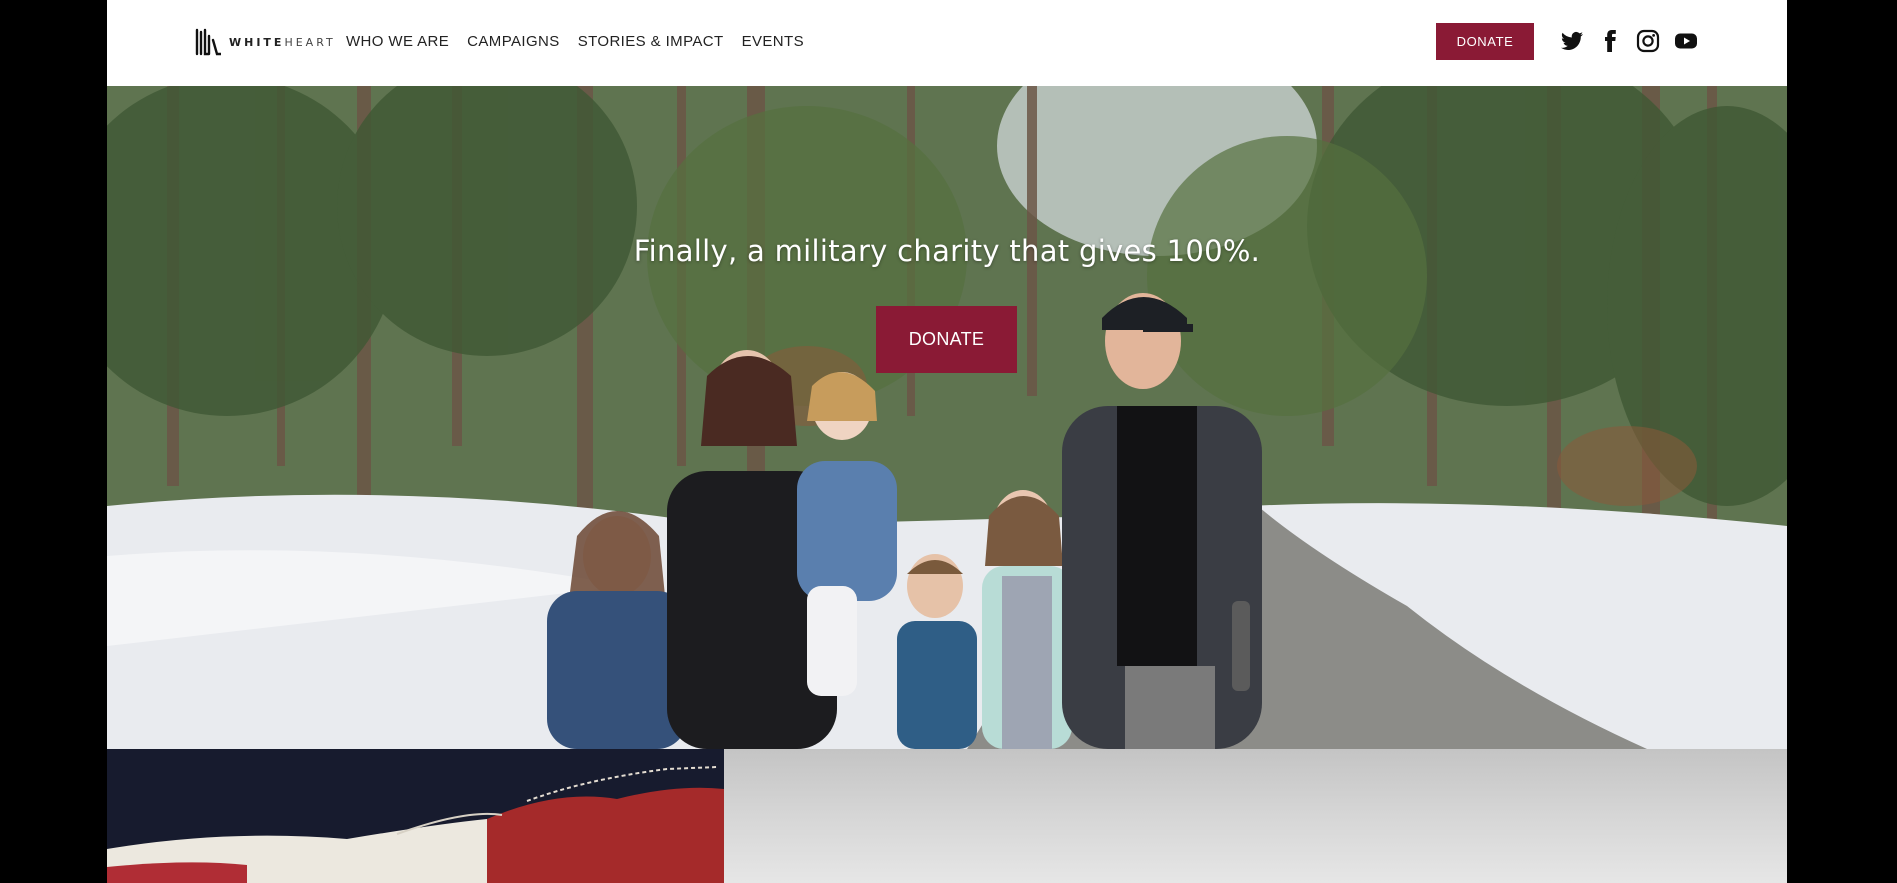 The width and height of the screenshot is (1897, 883). What do you see at coordinates (1485, 41) in the screenshot?
I see `header-donate-button: DONATE` at bounding box center [1485, 41].